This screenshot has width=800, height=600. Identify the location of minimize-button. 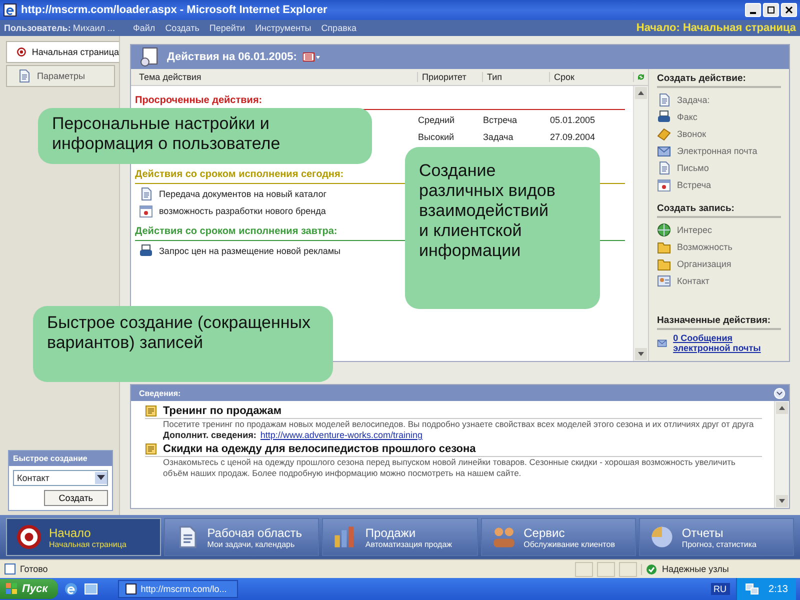
(753, 10).